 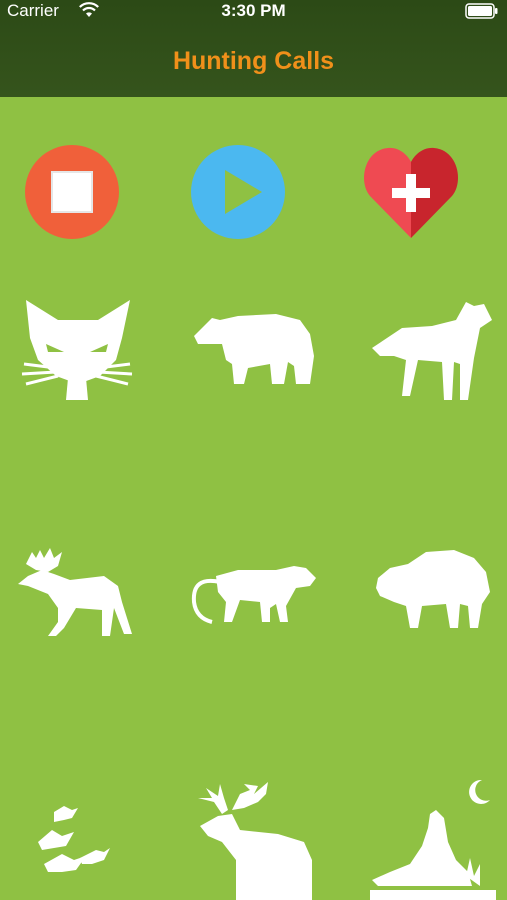 I want to click on stop-icon, so click(x=72, y=192).